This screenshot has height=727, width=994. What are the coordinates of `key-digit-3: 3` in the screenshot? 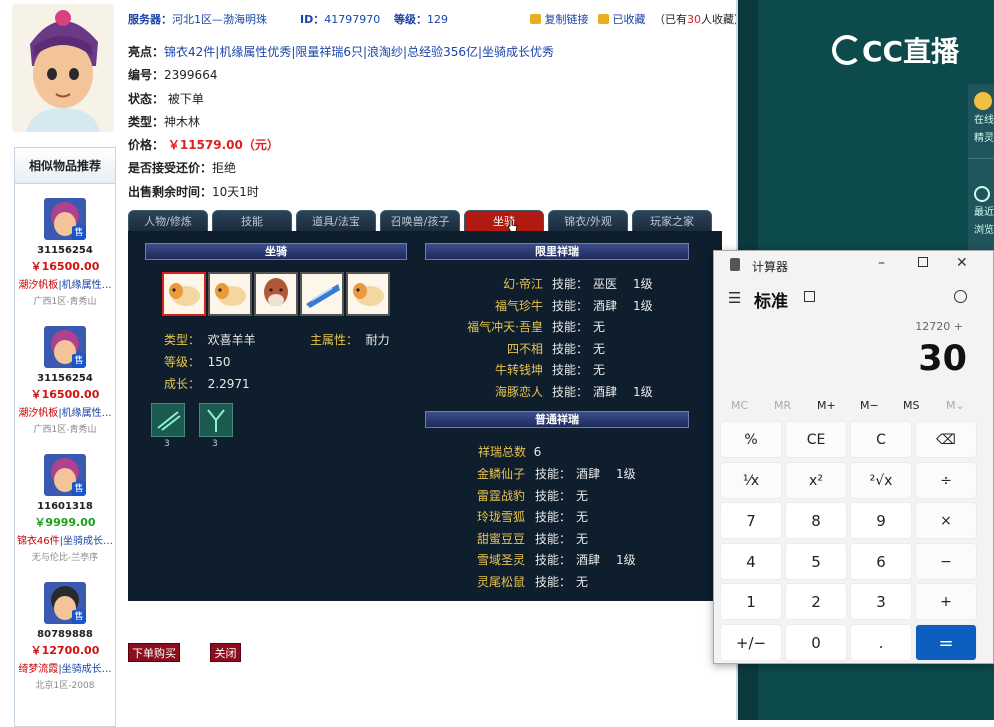 It's located at (881, 601).